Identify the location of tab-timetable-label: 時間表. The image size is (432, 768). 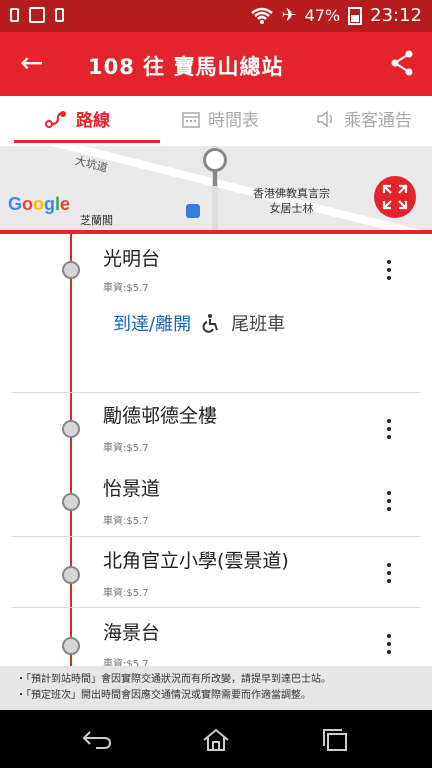
(233, 121).